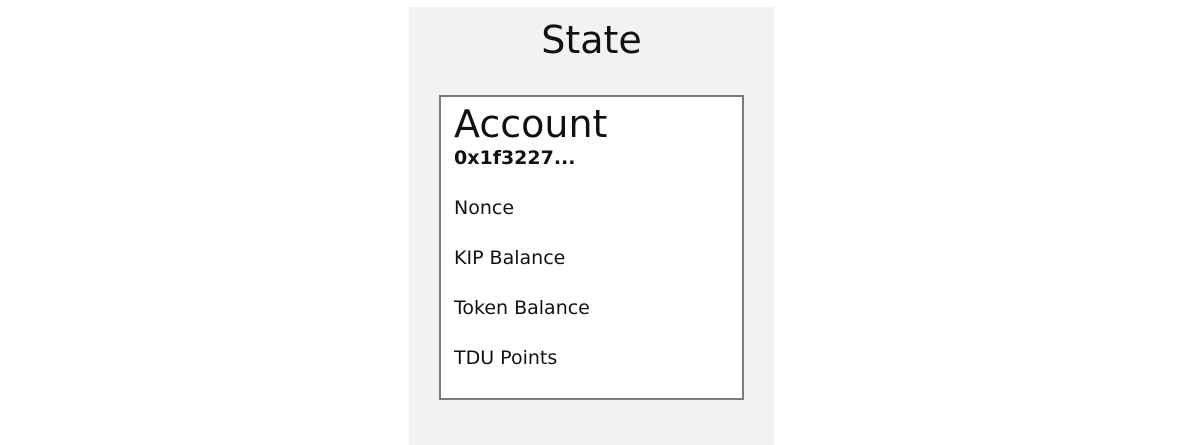  Describe the element at coordinates (510, 258) in the screenshot. I see `field-kip-balance: KIP Balance` at that location.